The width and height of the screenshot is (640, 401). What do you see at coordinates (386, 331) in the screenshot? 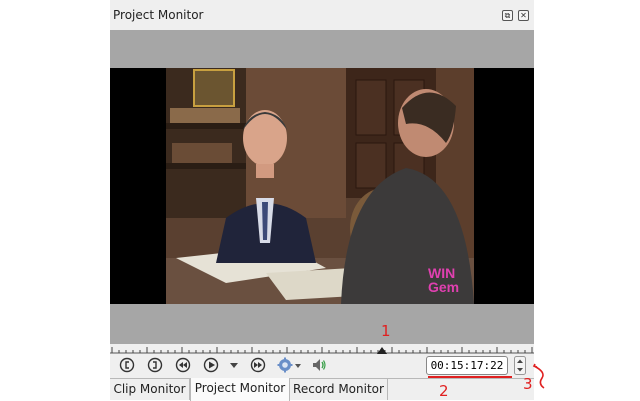
I see `annotation-1: 1` at bounding box center [386, 331].